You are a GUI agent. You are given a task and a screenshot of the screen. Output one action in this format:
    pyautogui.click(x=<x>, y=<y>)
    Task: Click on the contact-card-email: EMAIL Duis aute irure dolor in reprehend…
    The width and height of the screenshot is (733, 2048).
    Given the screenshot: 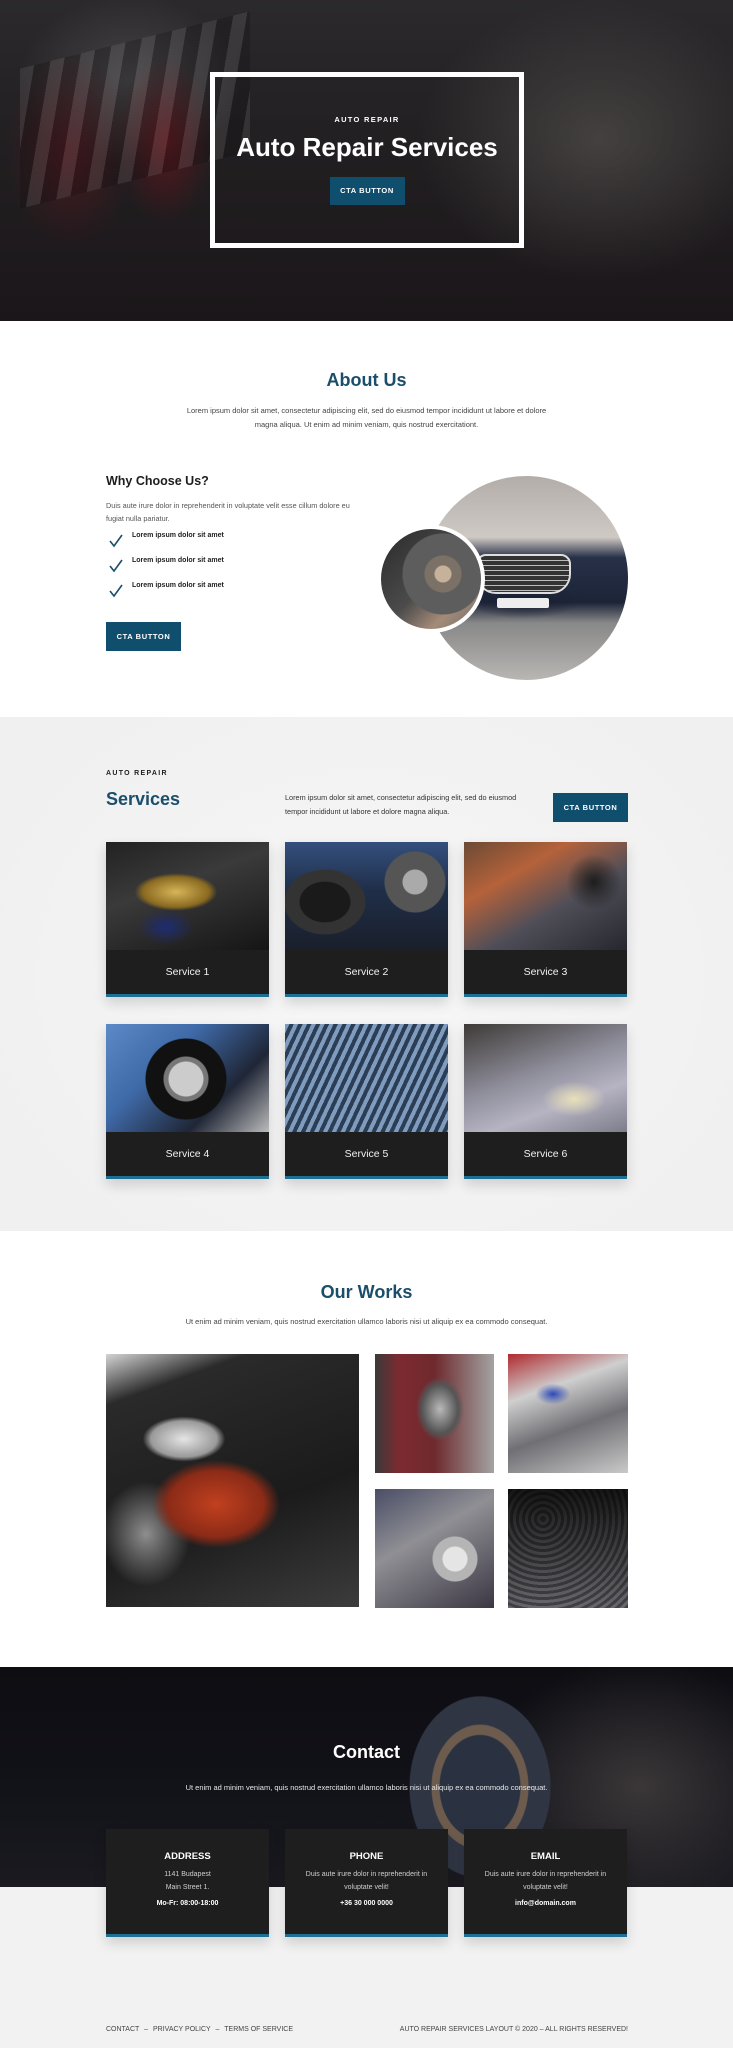 What is the action you would take?
    pyautogui.click(x=545, y=1883)
    